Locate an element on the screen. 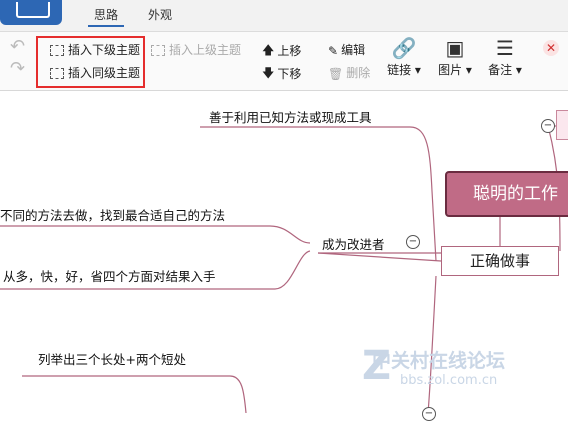 The width and height of the screenshot is (568, 421). redo-icon: ↷ is located at coordinates (17, 68).